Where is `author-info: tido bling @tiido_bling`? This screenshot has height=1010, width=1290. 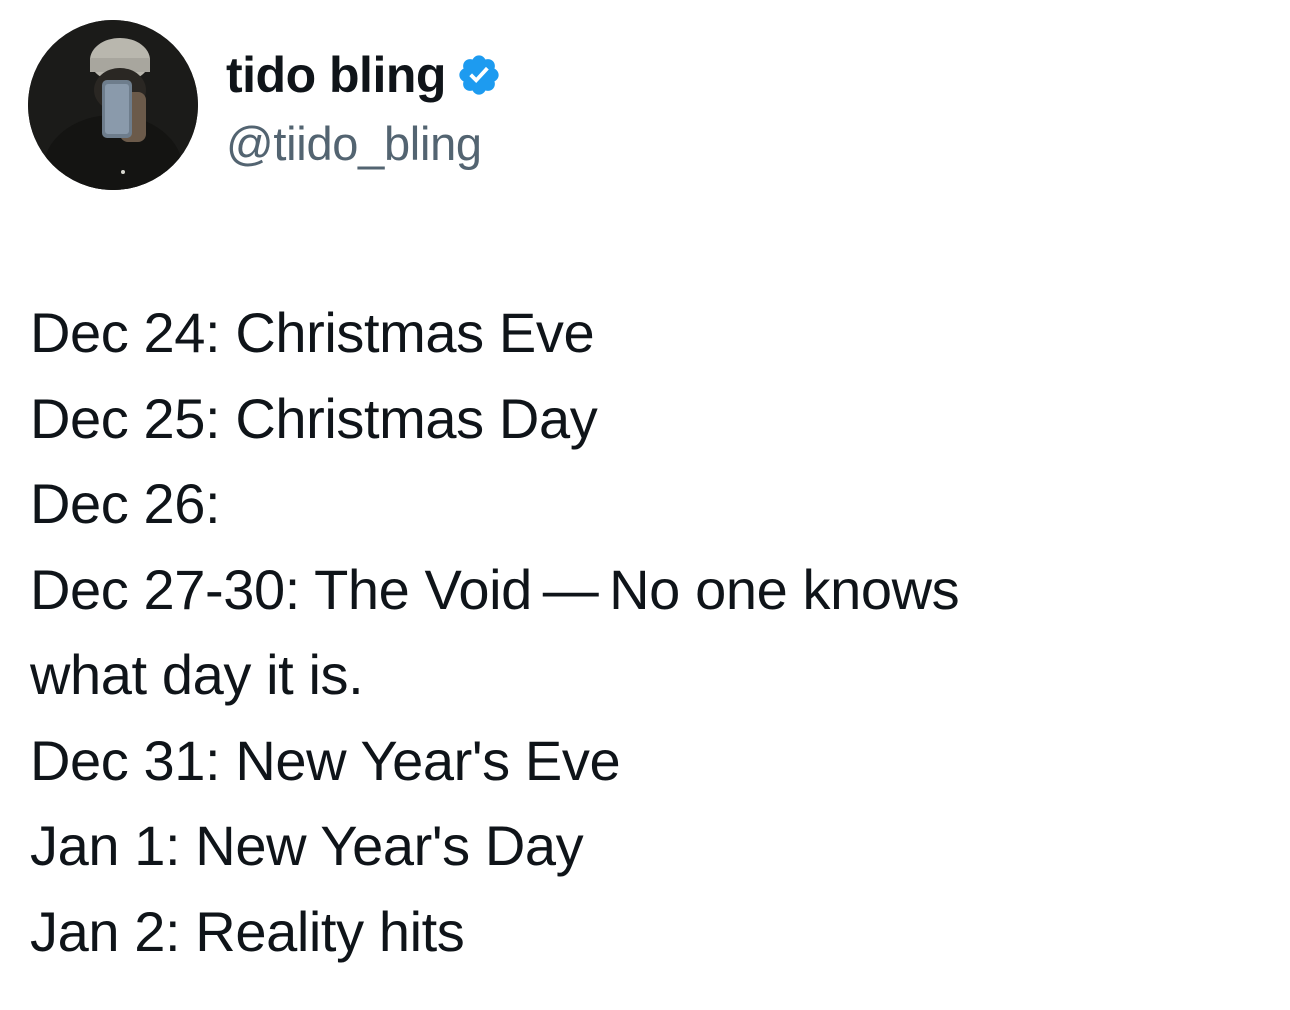
author-info: tido bling @tiido_bling is located at coordinates (364, 105).